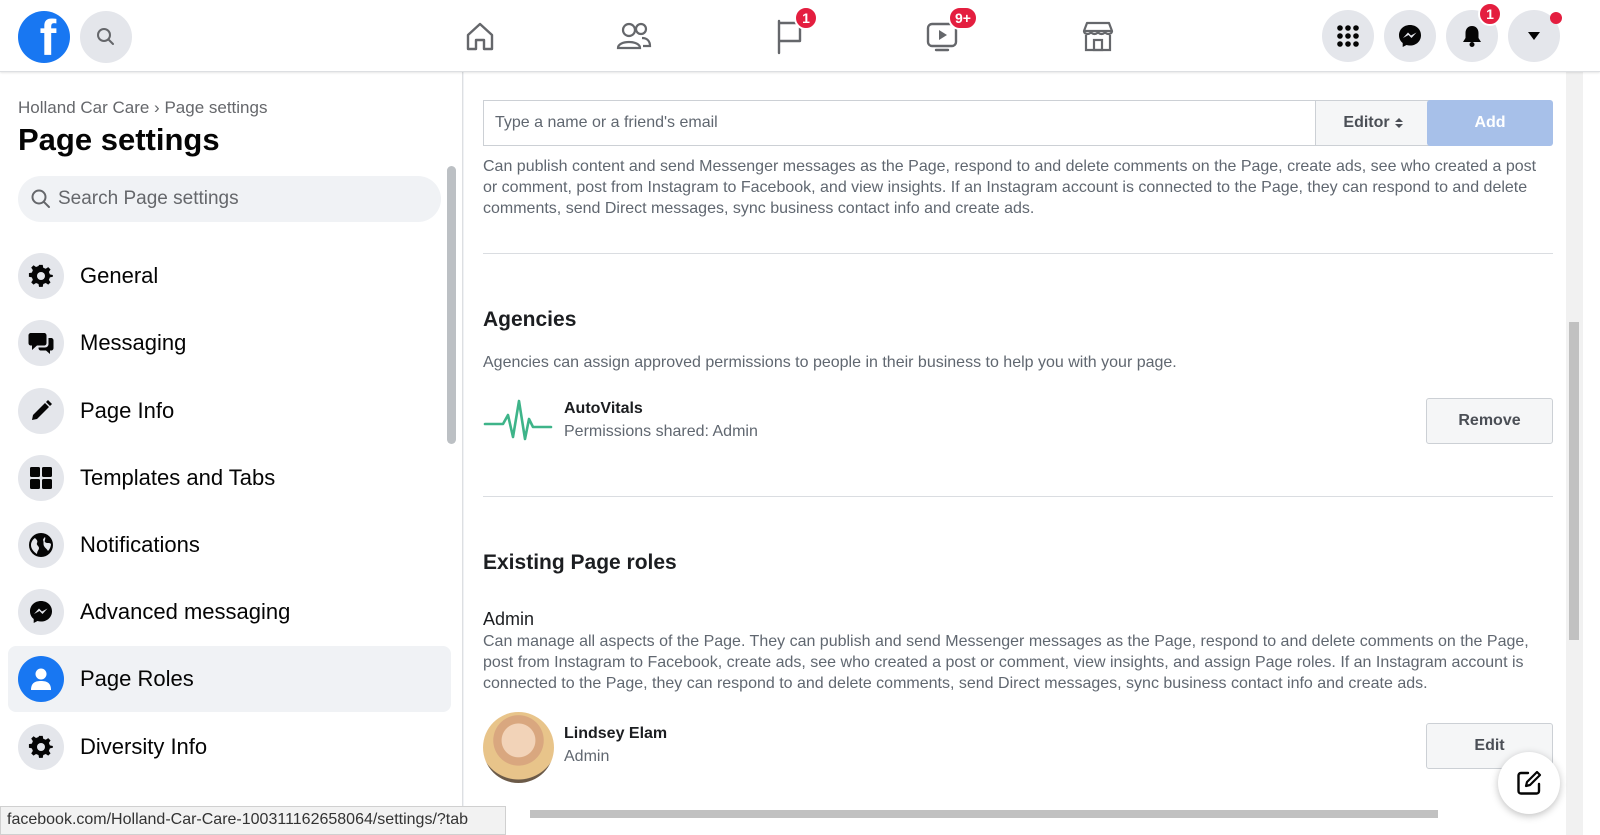 This screenshot has width=1600, height=835. Describe the element at coordinates (1490, 14) in the screenshot. I see `notifications-badge: 1` at that location.